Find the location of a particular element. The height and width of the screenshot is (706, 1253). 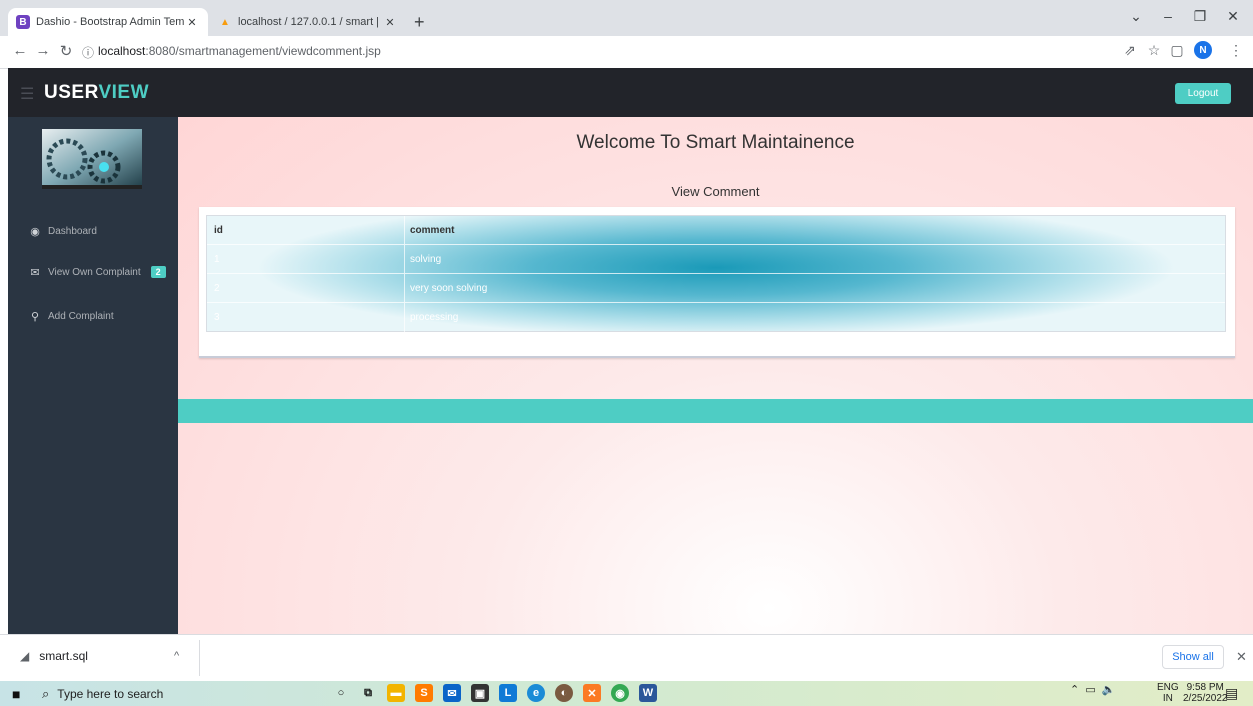

logout-button: Logout is located at coordinates (1203, 93).